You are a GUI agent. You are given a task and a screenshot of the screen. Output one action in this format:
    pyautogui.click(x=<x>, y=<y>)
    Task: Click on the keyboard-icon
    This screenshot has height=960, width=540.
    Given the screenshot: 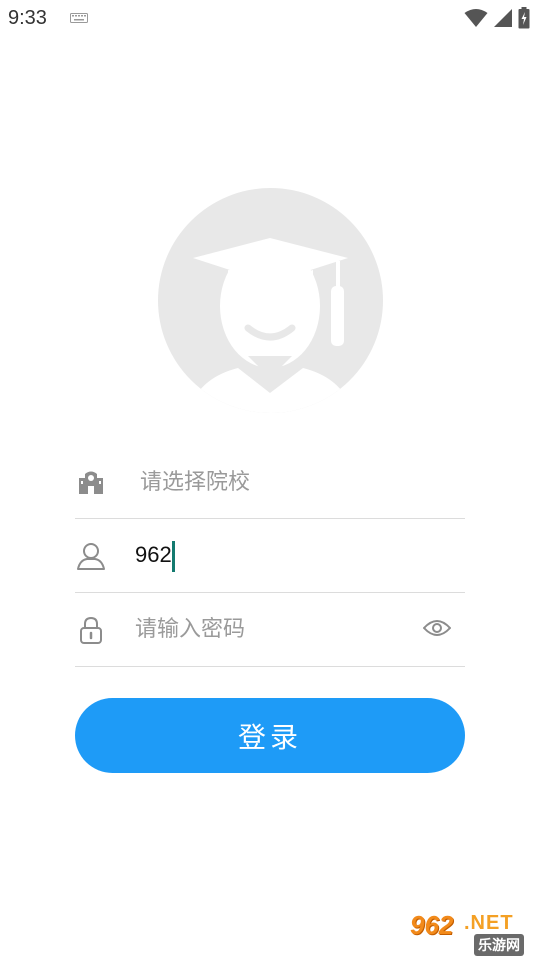 What is the action you would take?
    pyautogui.click(x=79, y=18)
    